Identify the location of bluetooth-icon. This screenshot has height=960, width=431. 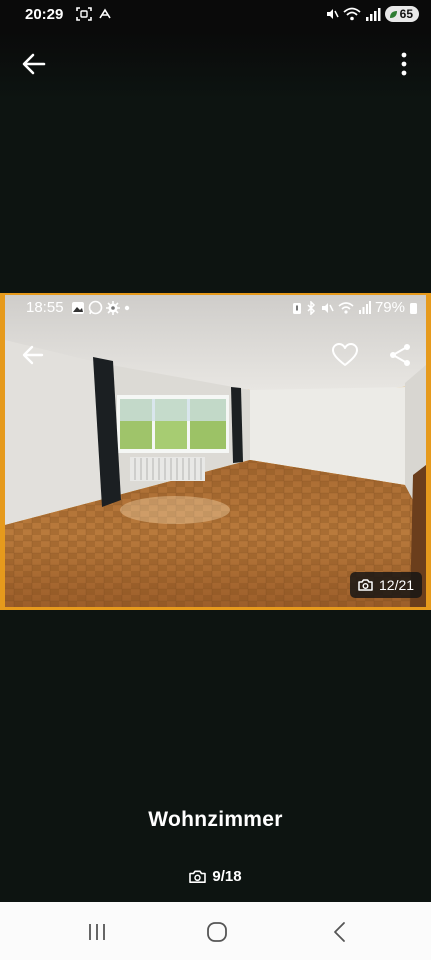
(311, 307).